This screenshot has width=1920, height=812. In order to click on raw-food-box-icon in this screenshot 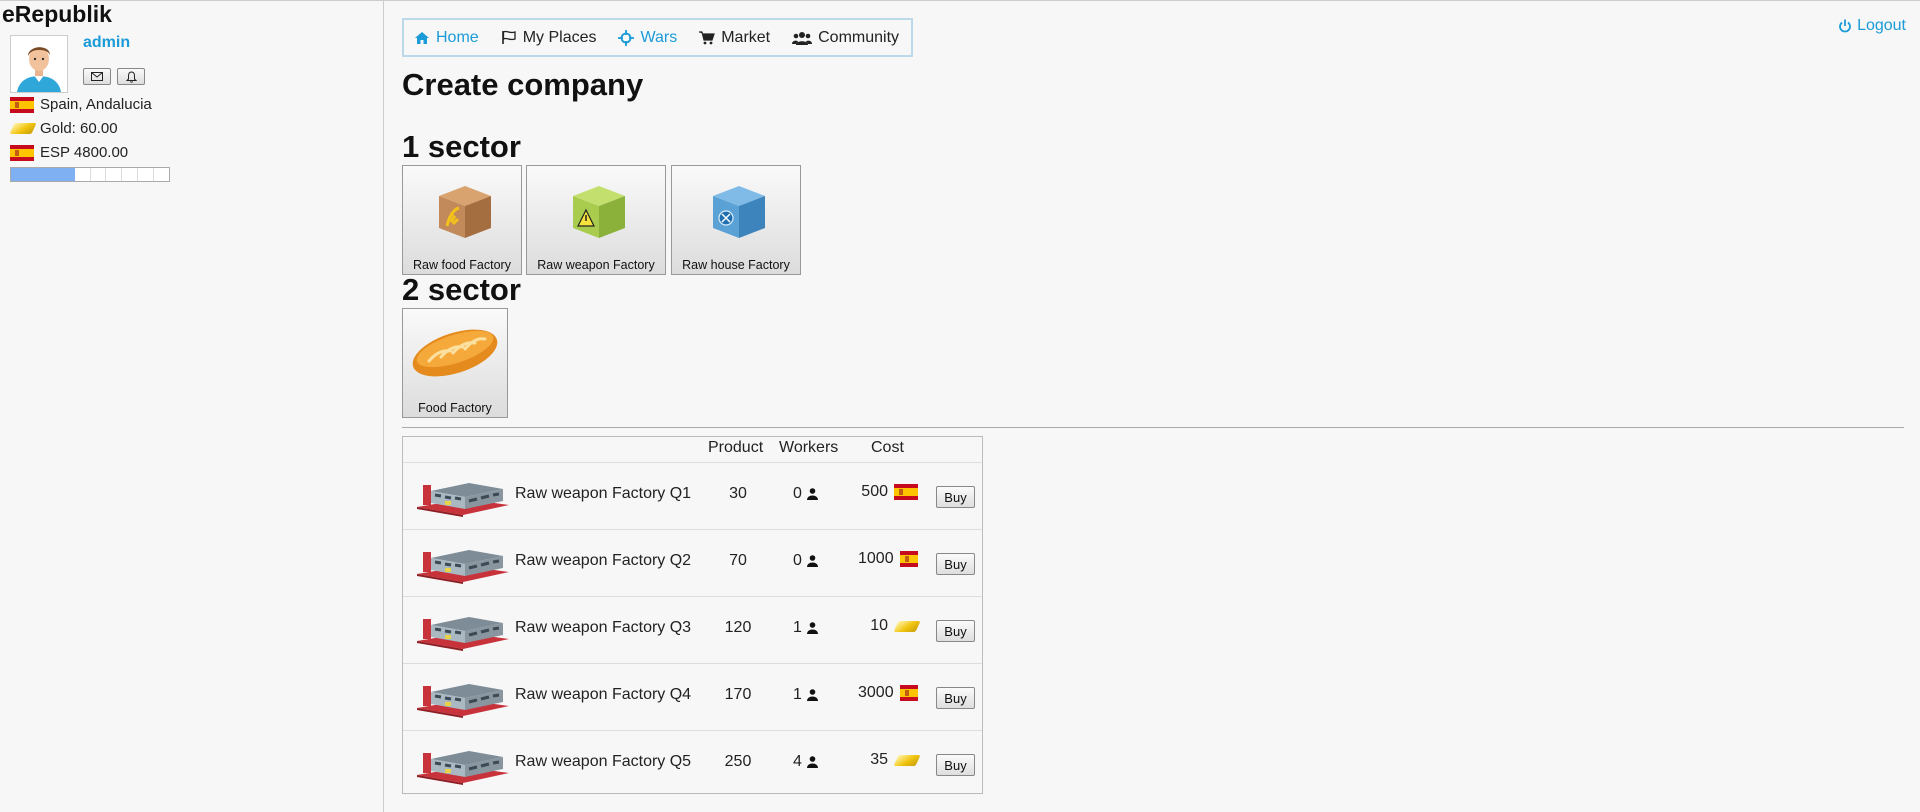, I will do `click(465, 212)`.